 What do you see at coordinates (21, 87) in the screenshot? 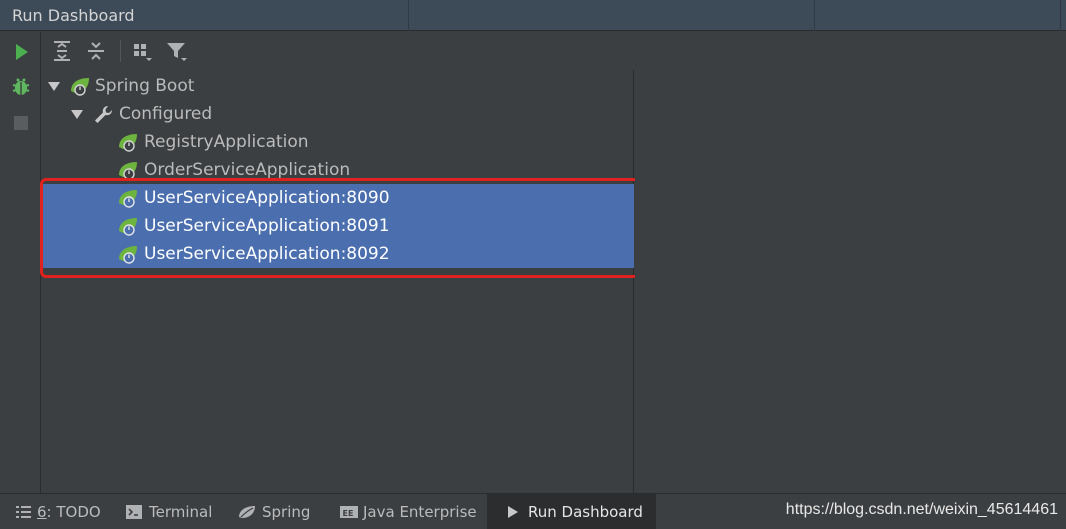
I see `debug-icon` at bounding box center [21, 87].